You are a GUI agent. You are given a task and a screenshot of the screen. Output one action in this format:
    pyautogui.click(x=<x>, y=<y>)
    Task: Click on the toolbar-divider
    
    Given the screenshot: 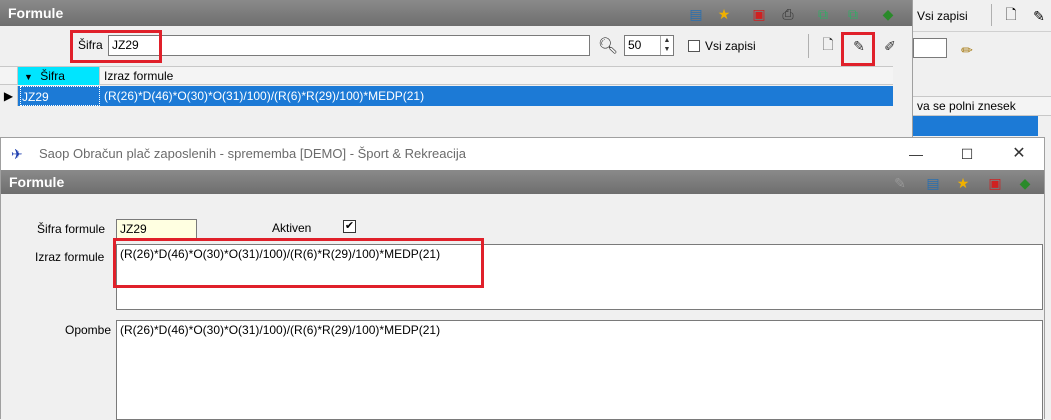 What is the action you would take?
    pyautogui.click(x=808, y=46)
    